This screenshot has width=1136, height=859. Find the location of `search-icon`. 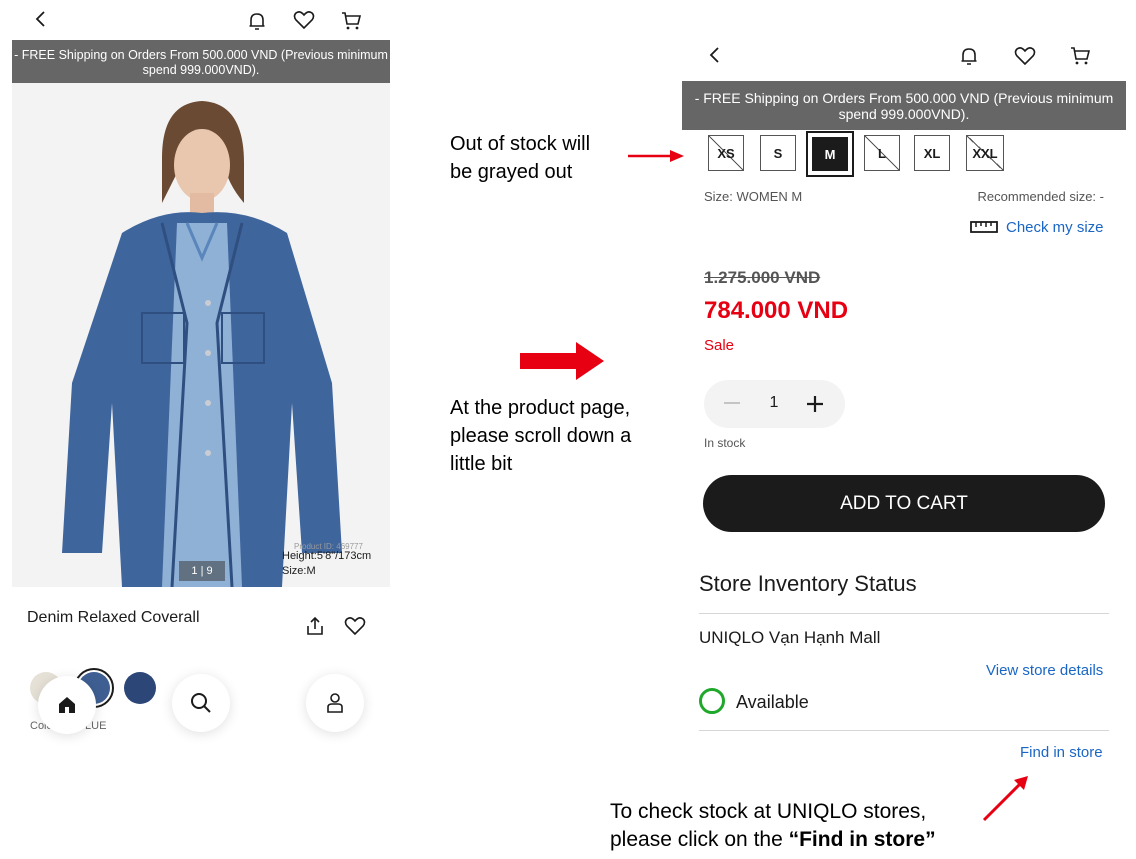

search-icon is located at coordinates (201, 703).